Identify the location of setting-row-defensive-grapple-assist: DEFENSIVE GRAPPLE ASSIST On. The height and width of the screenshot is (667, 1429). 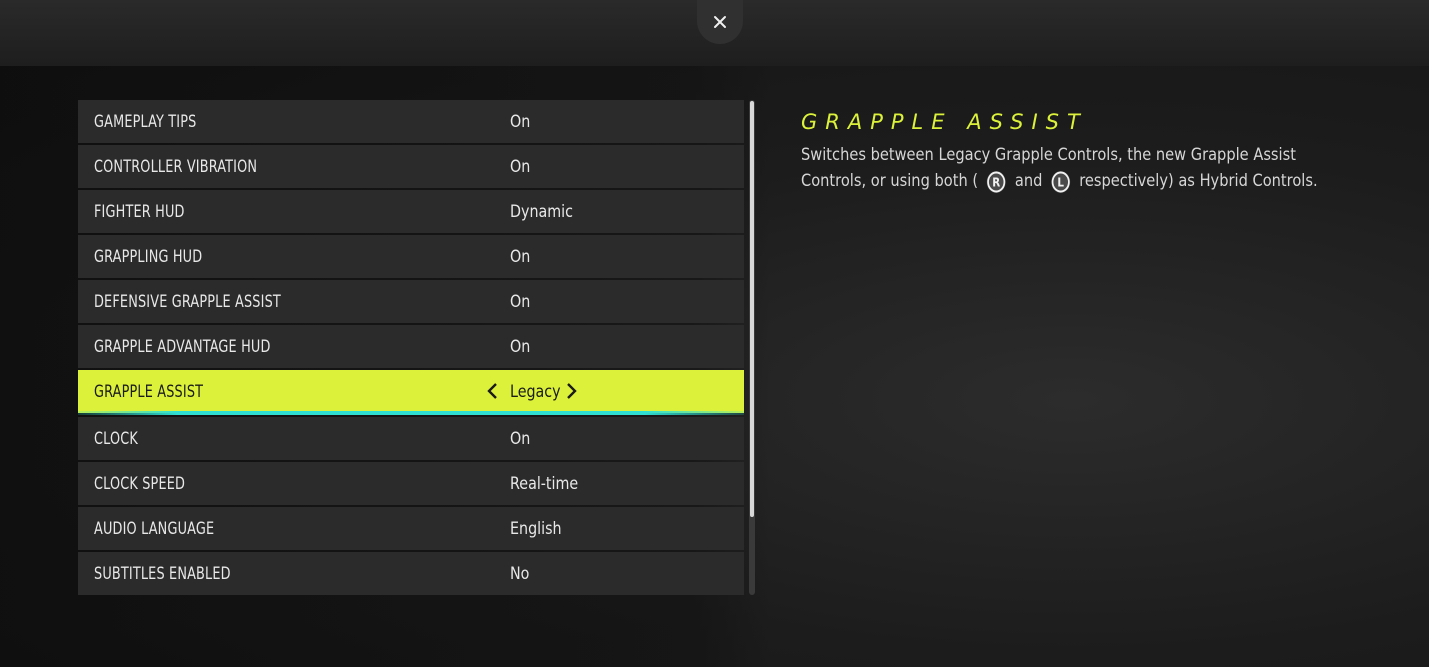
(411, 301).